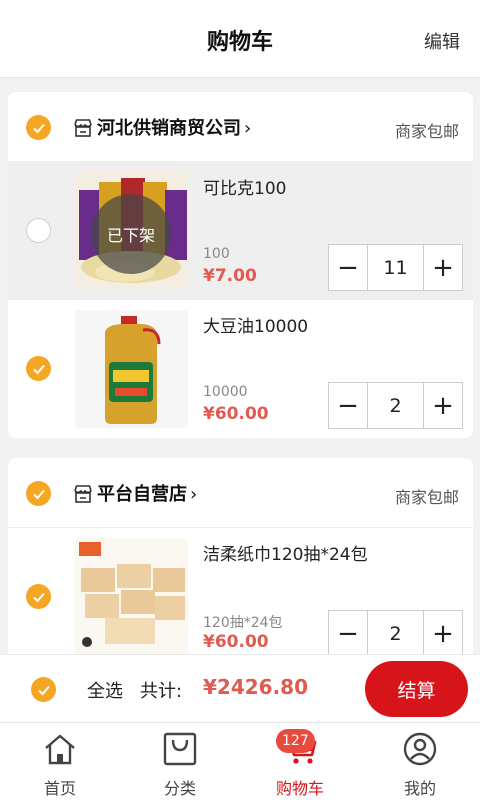  I want to click on user-icon, so click(420, 749).